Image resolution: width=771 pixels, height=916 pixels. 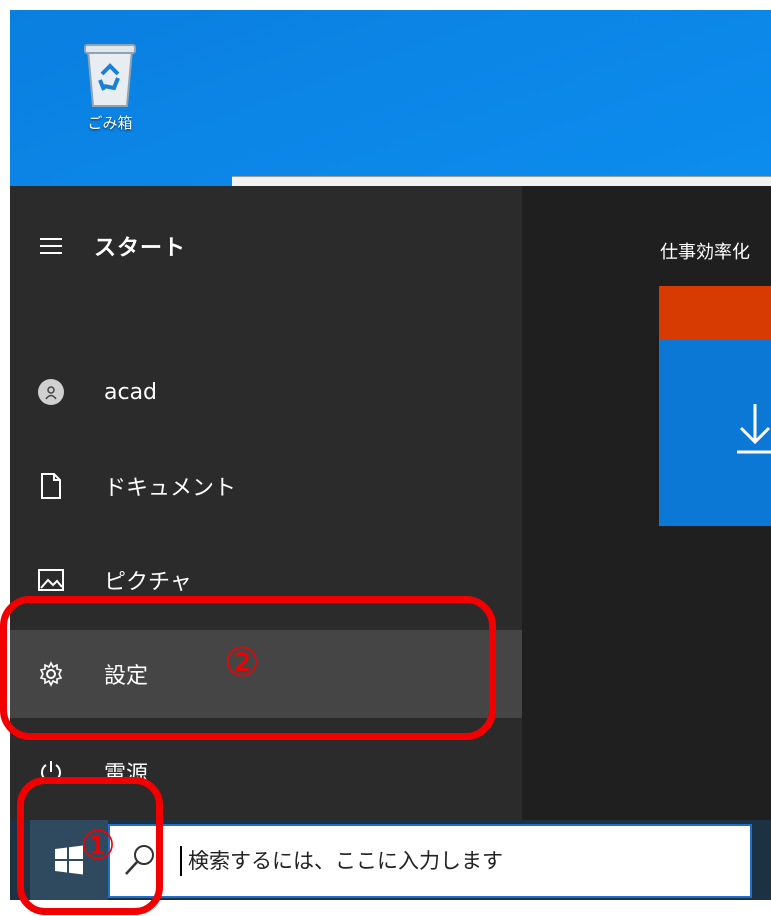 What do you see at coordinates (705, 252) in the screenshot?
I see `tile-group-label: 仕事効率化` at bounding box center [705, 252].